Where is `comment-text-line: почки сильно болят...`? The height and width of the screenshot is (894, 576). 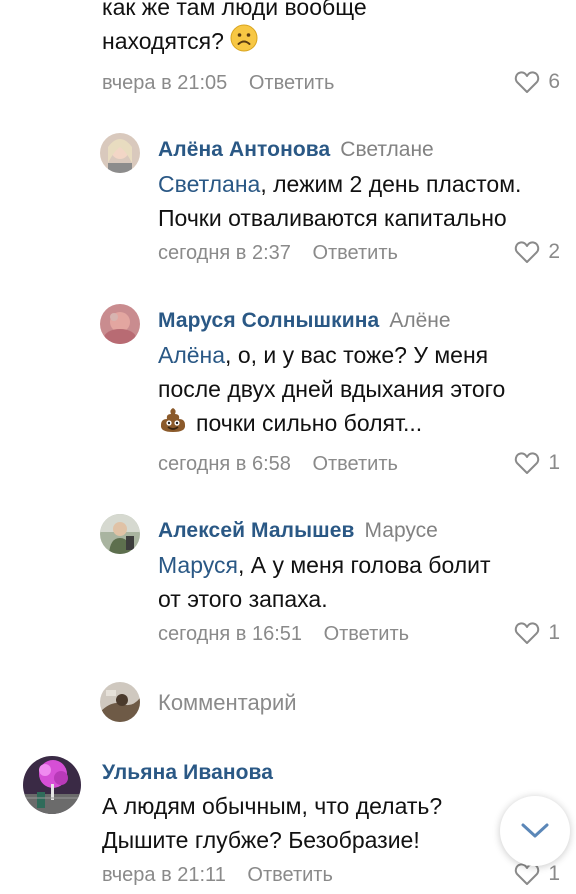 comment-text-line: почки сильно болят... is located at coordinates (331, 424).